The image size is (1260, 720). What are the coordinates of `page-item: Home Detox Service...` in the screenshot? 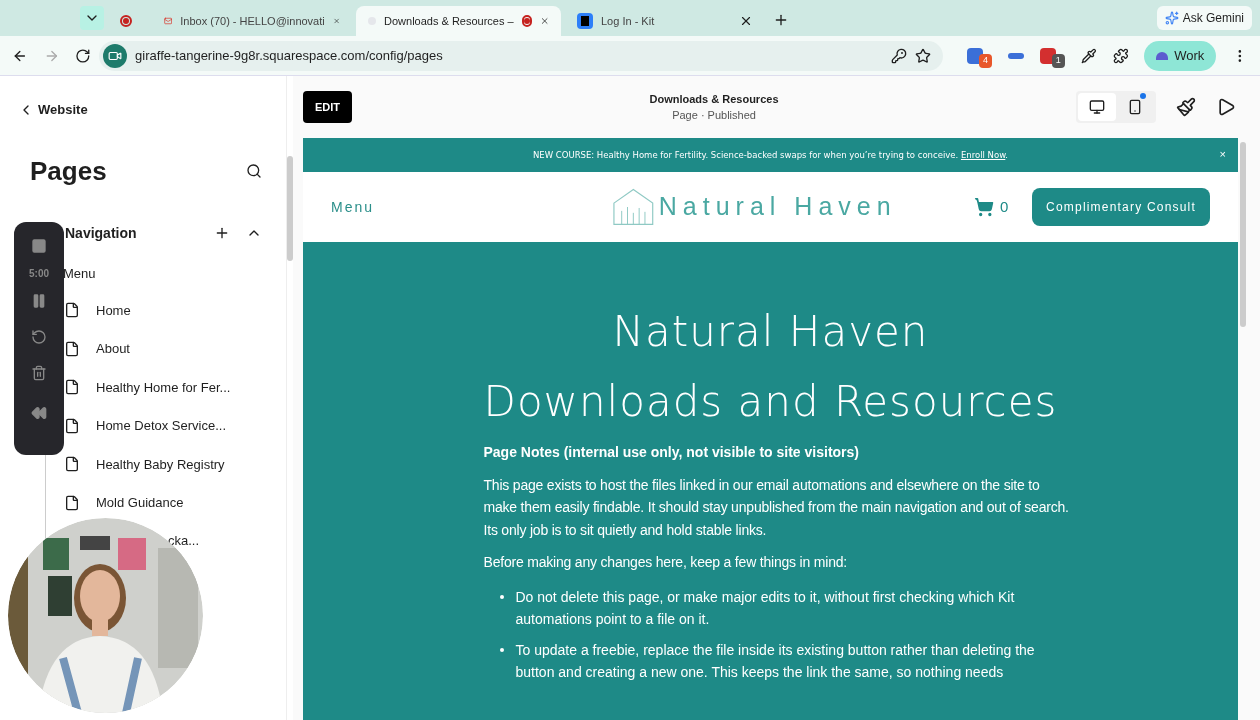 It's located at (163, 425).